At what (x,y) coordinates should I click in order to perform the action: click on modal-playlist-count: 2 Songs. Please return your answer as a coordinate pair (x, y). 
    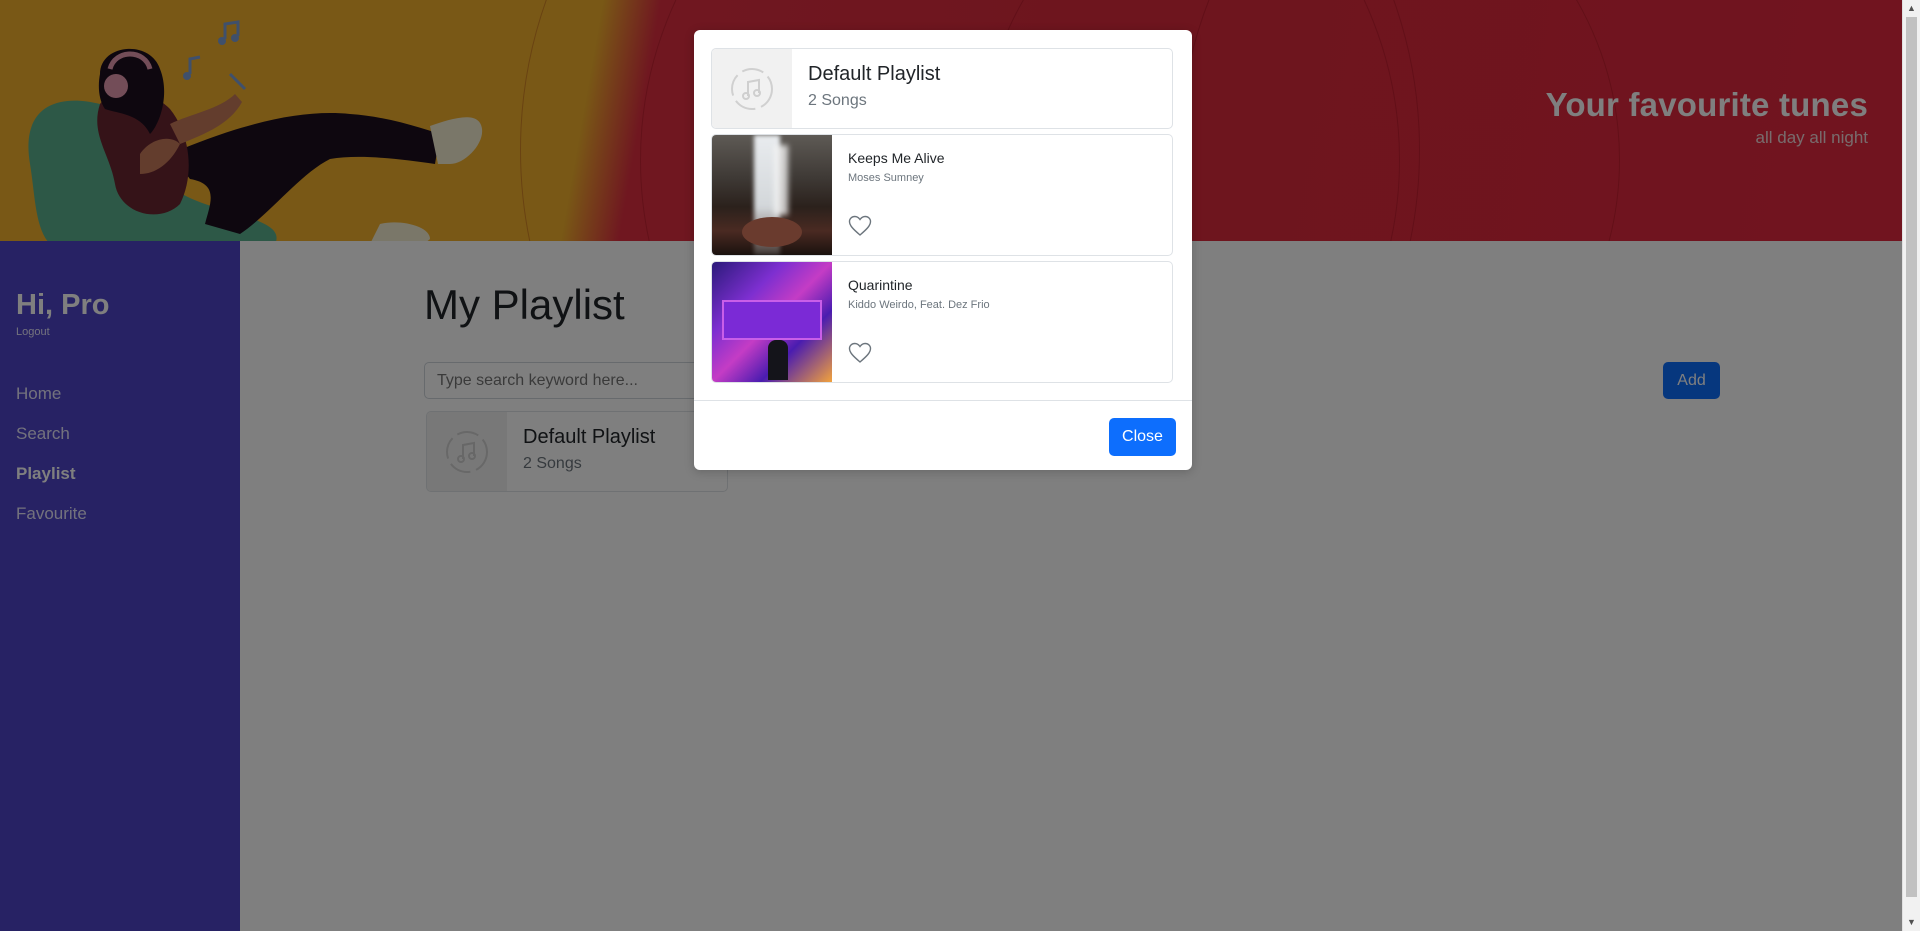
    Looking at the image, I should click on (837, 100).